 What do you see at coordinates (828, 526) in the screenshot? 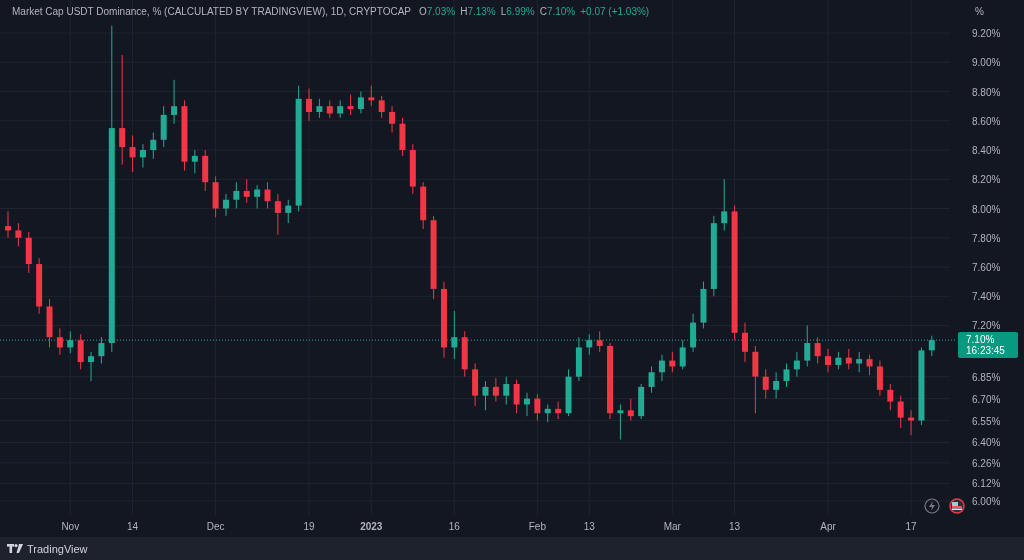
I see `date-label: Apr` at bounding box center [828, 526].